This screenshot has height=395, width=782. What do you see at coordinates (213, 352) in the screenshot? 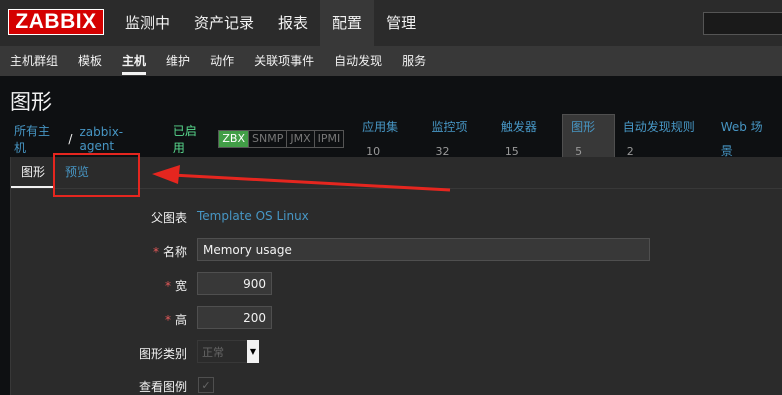
I see `graph-type-value: 正常` at bounding box center [213, 352].